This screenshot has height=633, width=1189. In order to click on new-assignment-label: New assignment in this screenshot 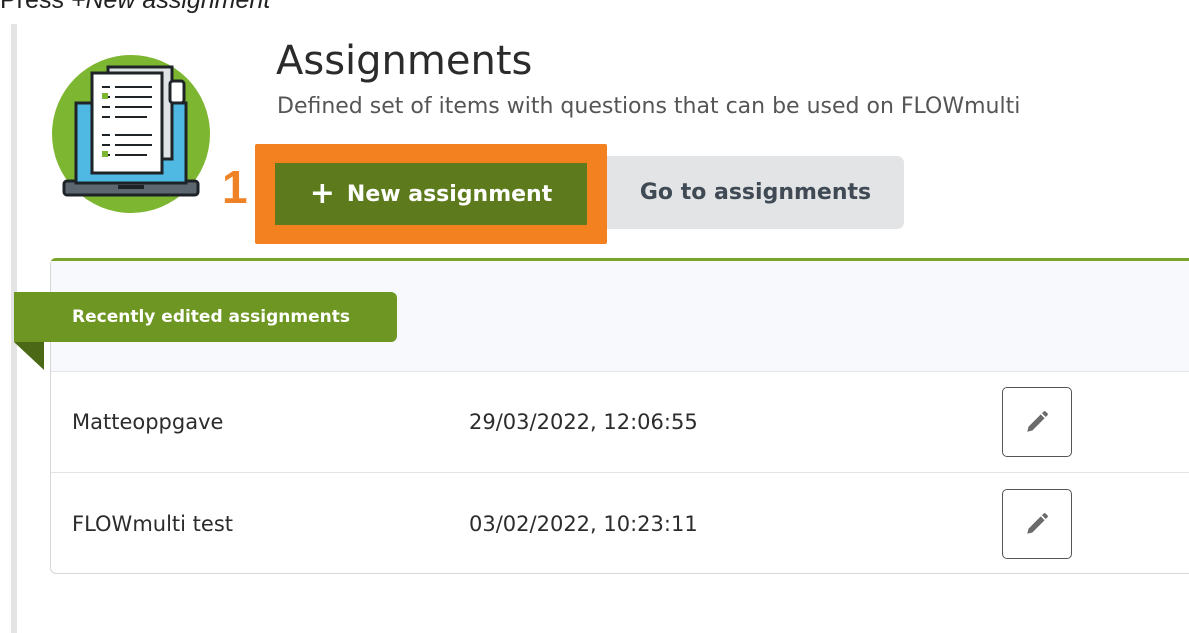, I will do `click(449, 194)`.